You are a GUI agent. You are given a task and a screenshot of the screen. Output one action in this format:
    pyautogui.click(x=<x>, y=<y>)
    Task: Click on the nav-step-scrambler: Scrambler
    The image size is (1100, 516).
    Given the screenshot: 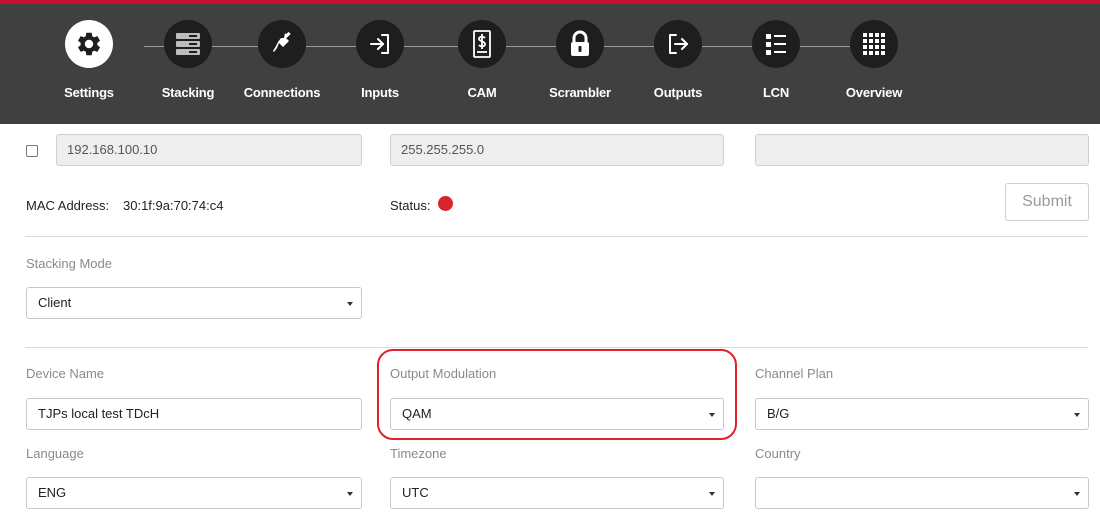 What is the action you would take?
    pyautogui.click(x=580, y=54)
    